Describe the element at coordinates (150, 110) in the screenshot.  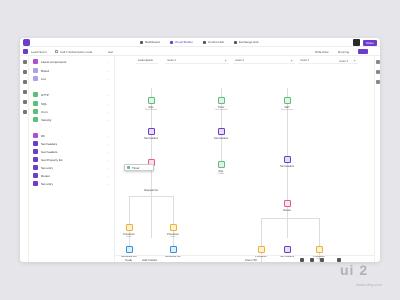
I see `node-sub: Read request` at that location.